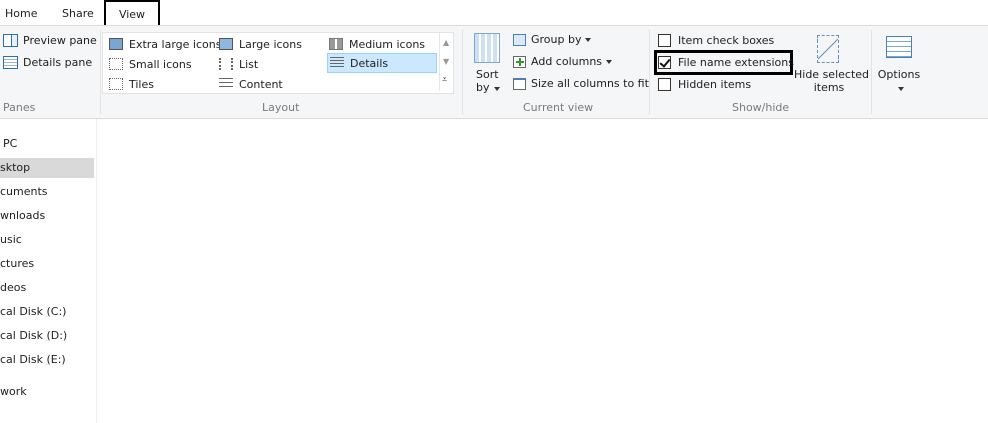 The image size is (988, 423). What do you see at coordinates (116, 64) in the screenshot?
I see `small-icons-icon` at bounding box center [116, 64].